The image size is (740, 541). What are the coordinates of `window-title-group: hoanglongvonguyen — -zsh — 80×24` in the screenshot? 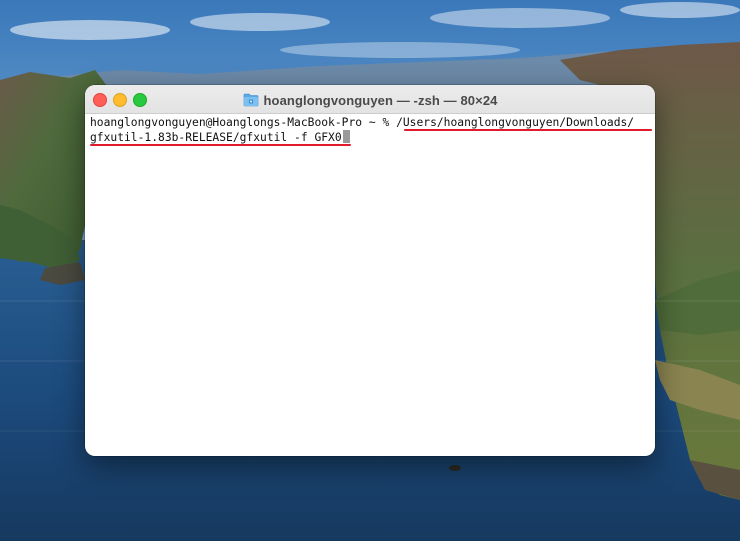 It's located at (370, 100).